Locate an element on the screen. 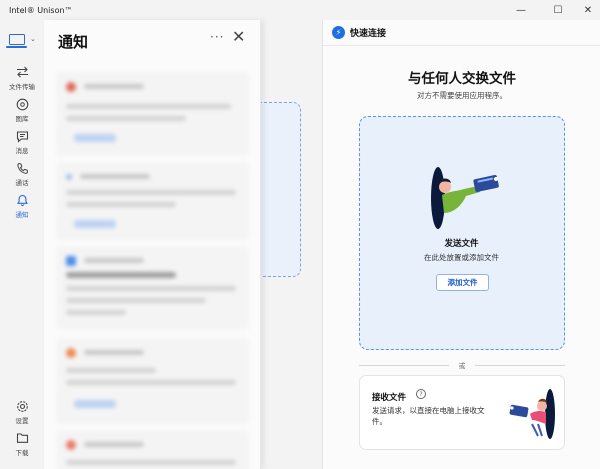  send-file-illustration is located at coordinates (465, 198).